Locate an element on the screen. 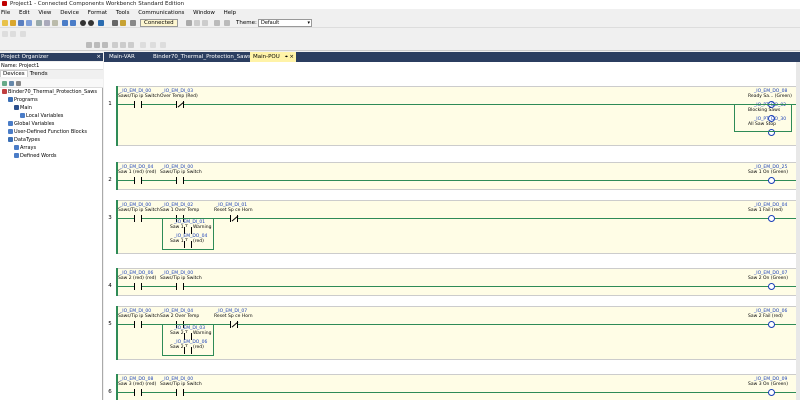 This screenshot has height=400, width=800. save-icon is located at coordinates (21, 23).